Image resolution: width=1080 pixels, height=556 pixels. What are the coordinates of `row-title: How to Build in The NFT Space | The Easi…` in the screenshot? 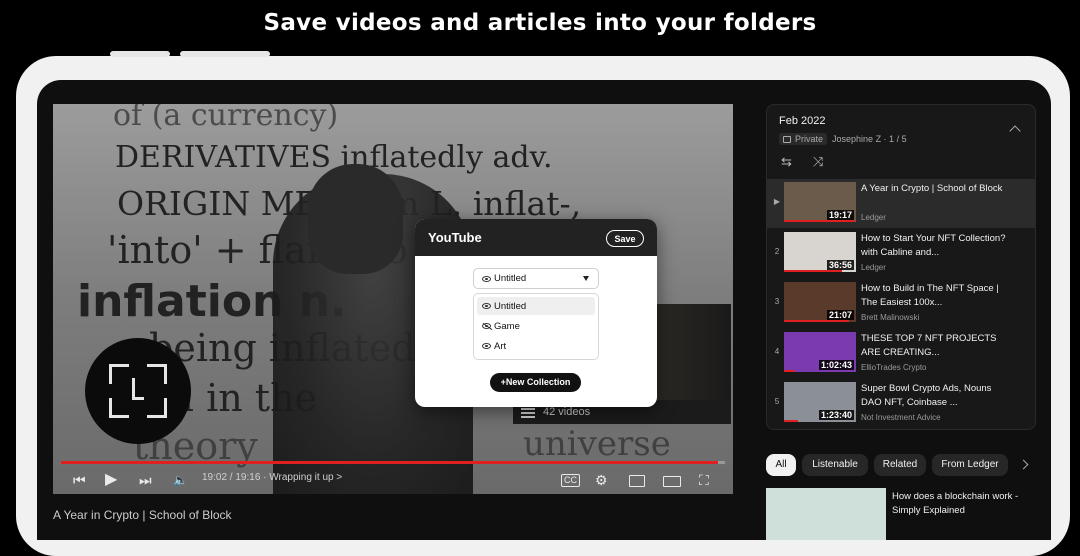 It's located at (930, 295).